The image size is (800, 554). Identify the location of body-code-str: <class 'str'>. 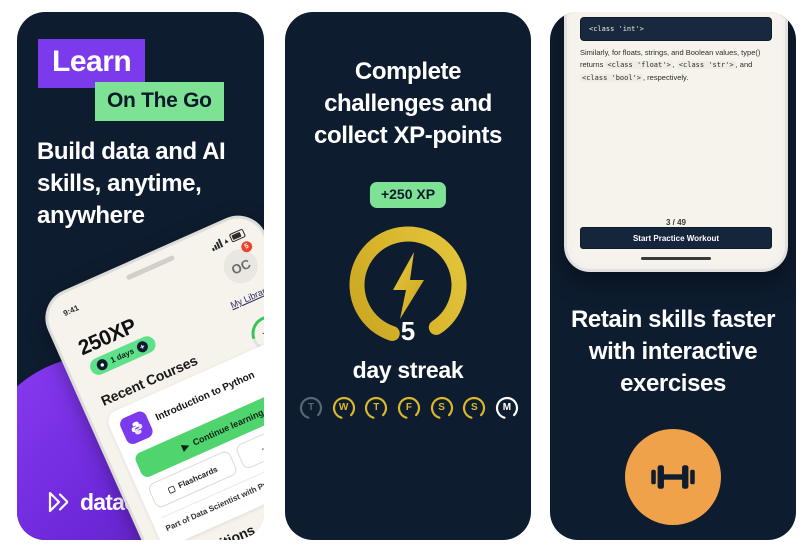
(706, 65).